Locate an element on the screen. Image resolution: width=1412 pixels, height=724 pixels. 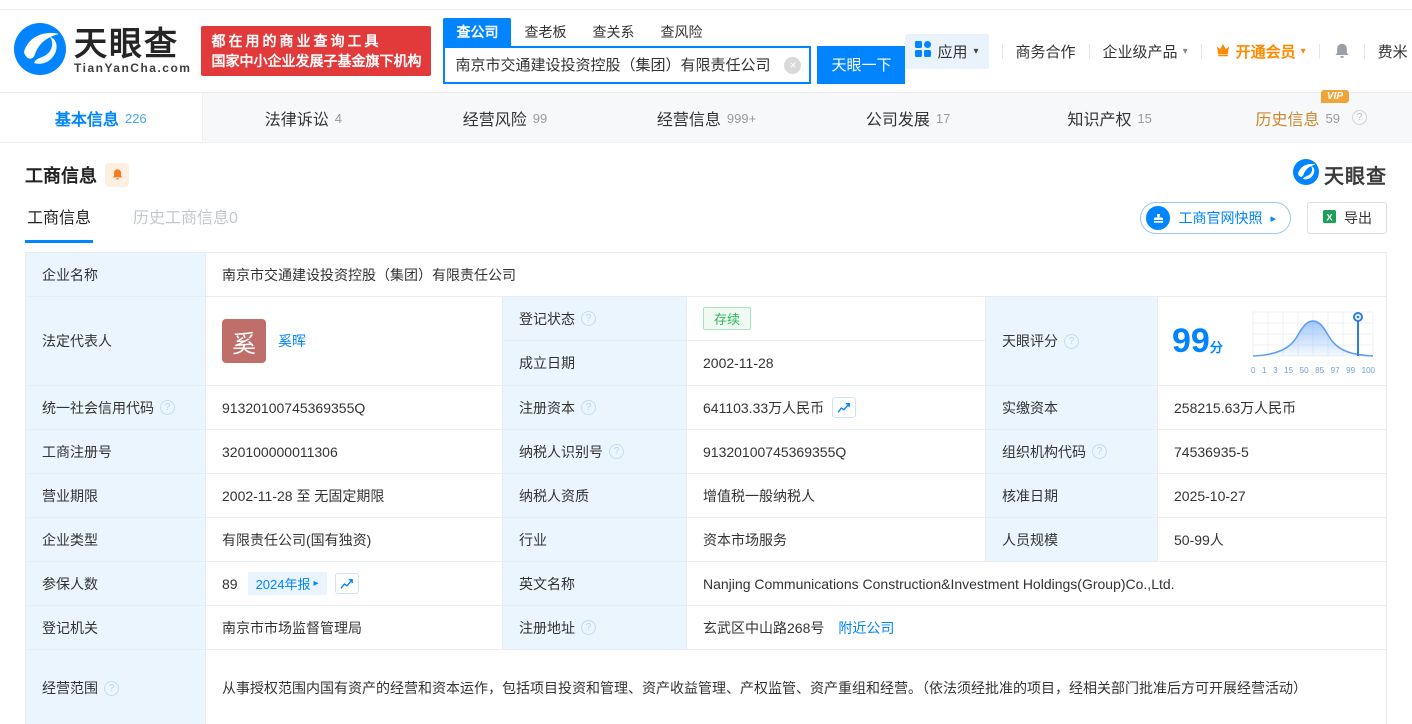
tab-company-development: 公司发展 17 is located at coordinates (908, 117).